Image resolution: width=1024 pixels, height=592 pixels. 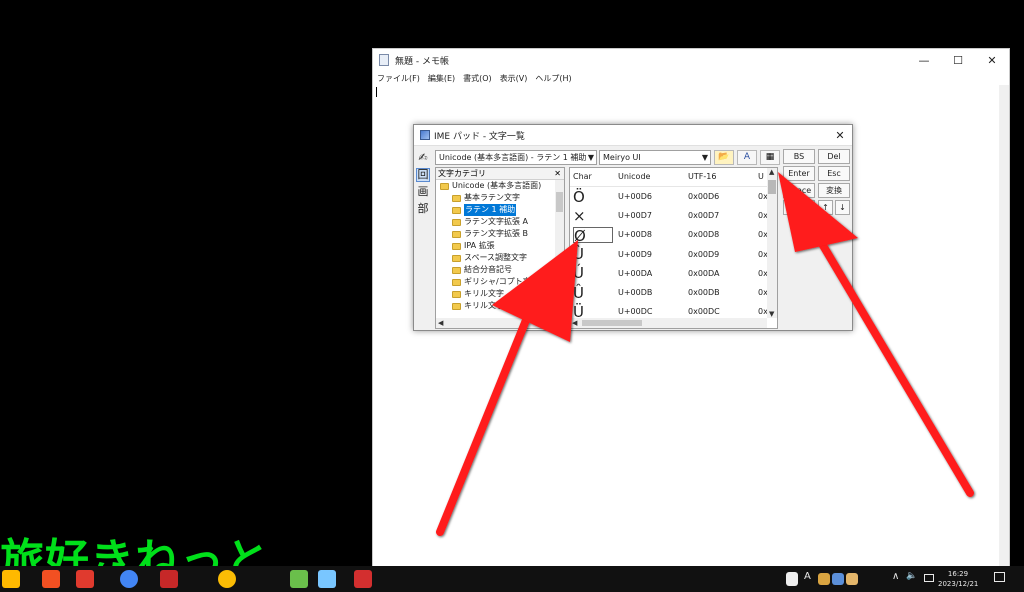 What do you see at coordinates (500, 198) in the screenshot?
I see `category-item: 基本ラテン文字` at bounding box center [500, 198].